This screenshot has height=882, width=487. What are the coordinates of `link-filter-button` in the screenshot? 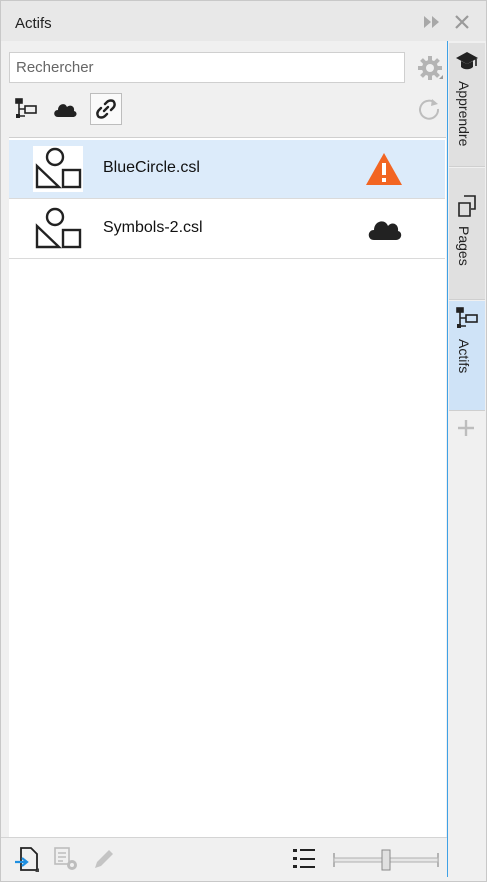 It's located at (106, 109).